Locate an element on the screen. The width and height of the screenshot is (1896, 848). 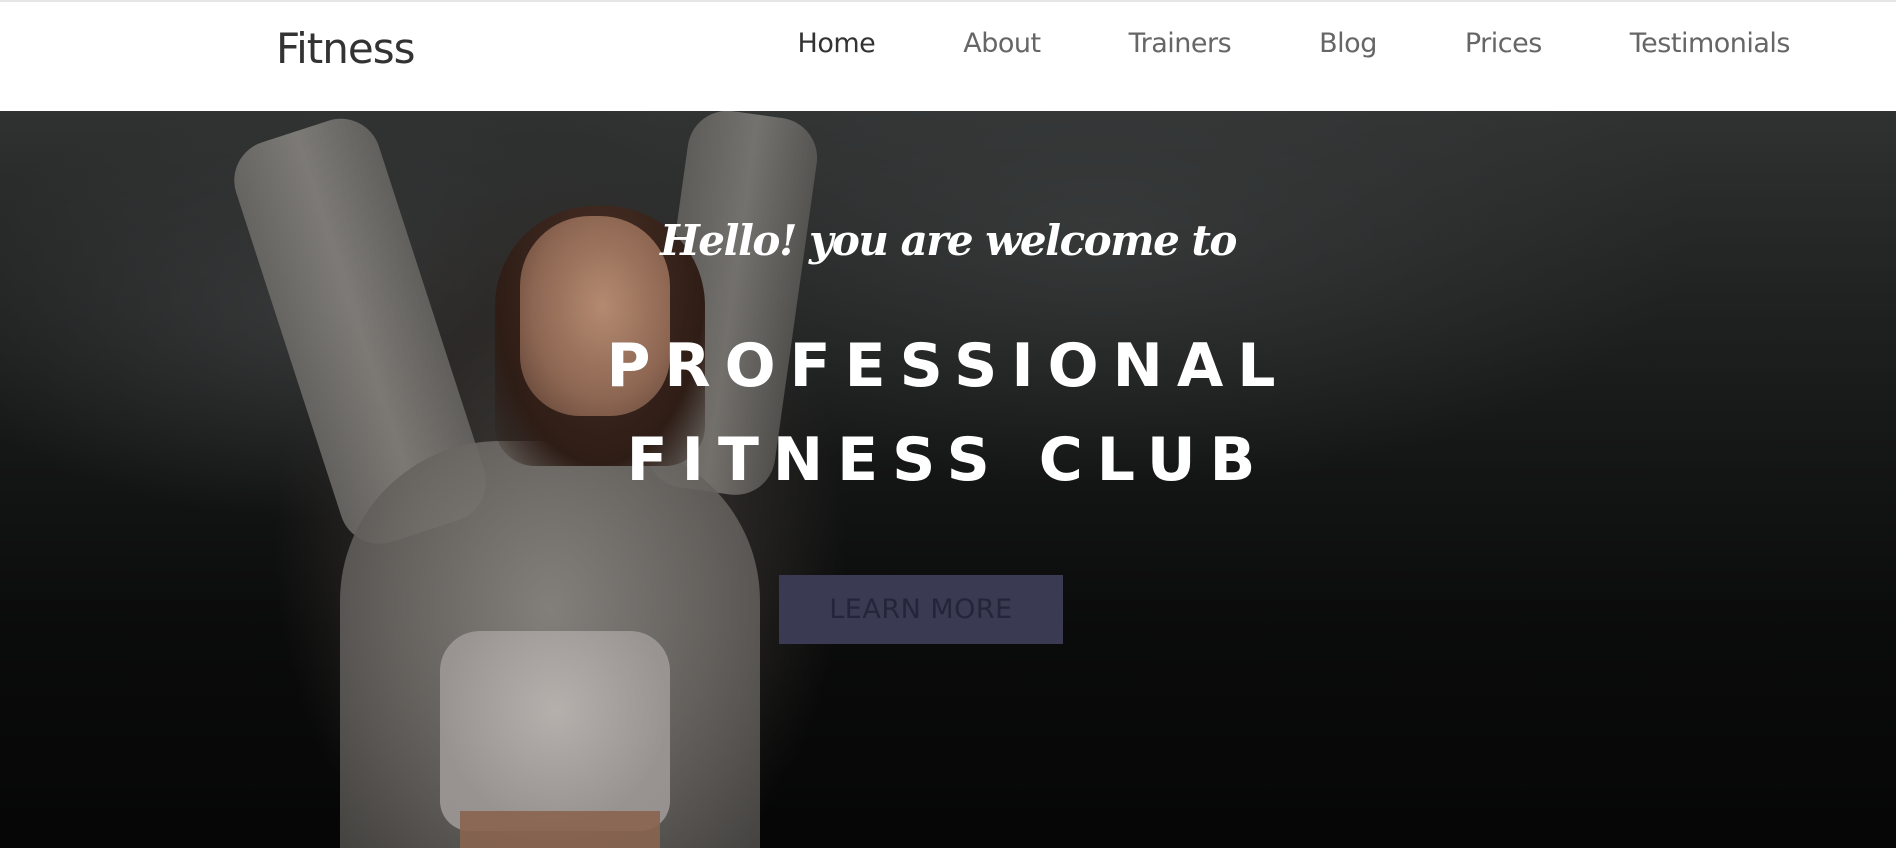
photo-midriff is located at coordinates (560, 829).